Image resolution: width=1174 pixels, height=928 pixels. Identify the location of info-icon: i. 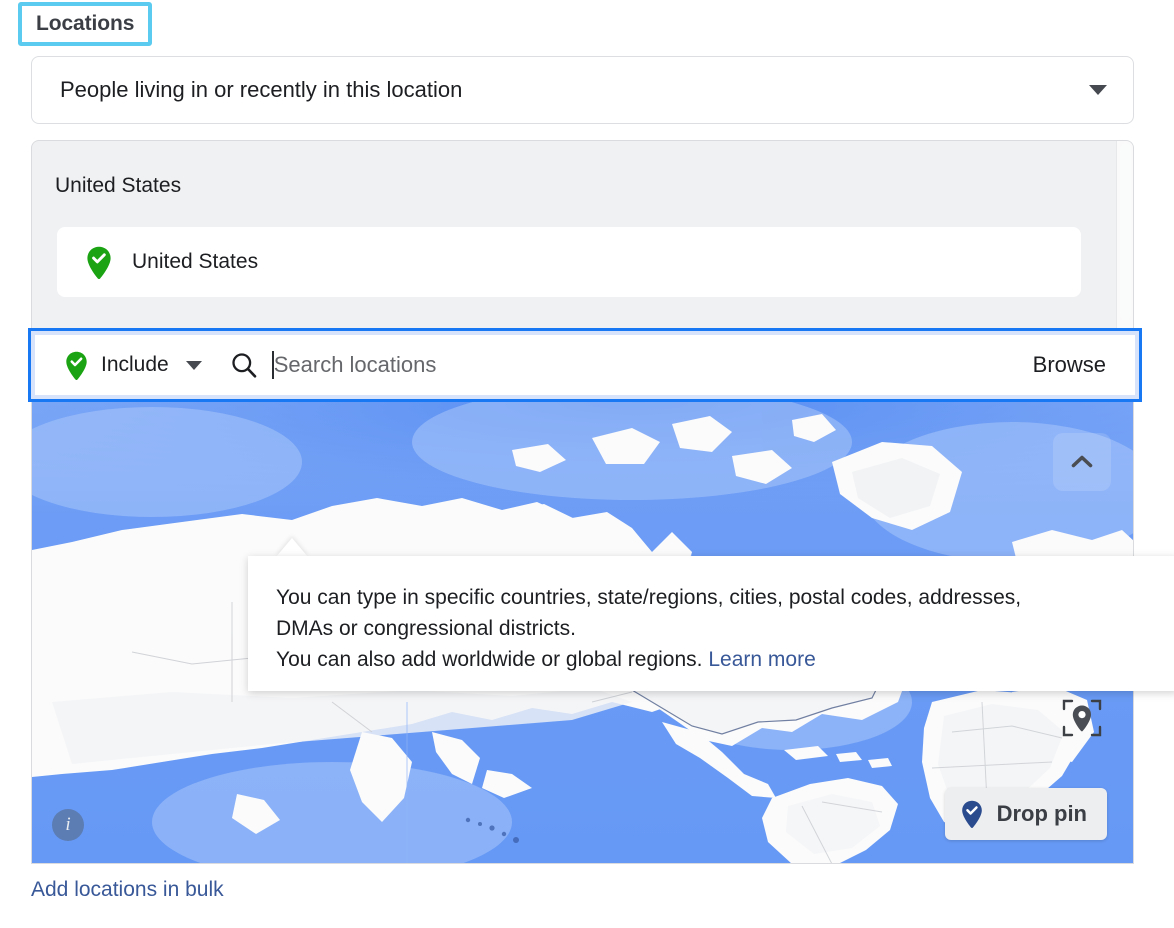
(68, 825).